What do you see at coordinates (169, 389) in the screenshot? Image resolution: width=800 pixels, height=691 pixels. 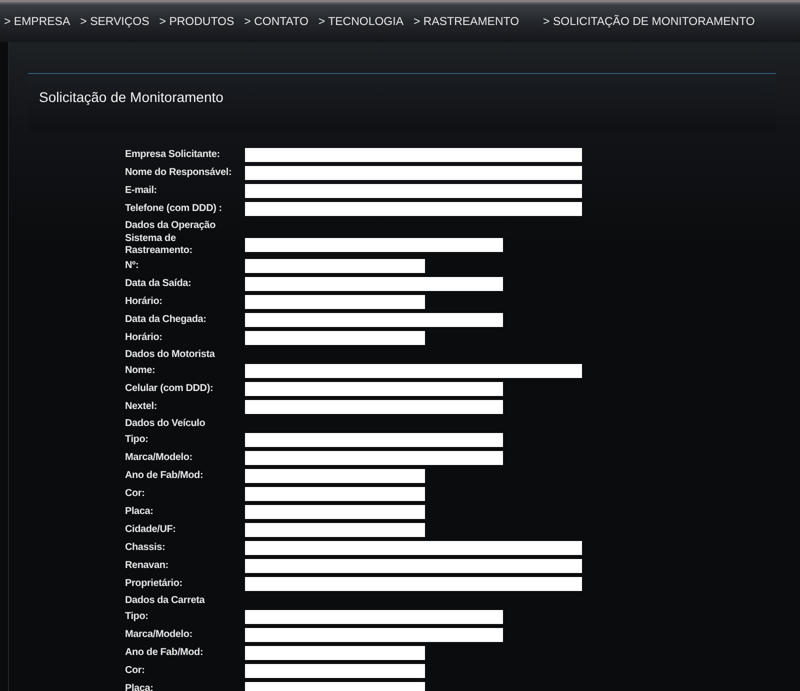 I see `field-label: Celular (com DDD):` at bounding box center [169, 389].